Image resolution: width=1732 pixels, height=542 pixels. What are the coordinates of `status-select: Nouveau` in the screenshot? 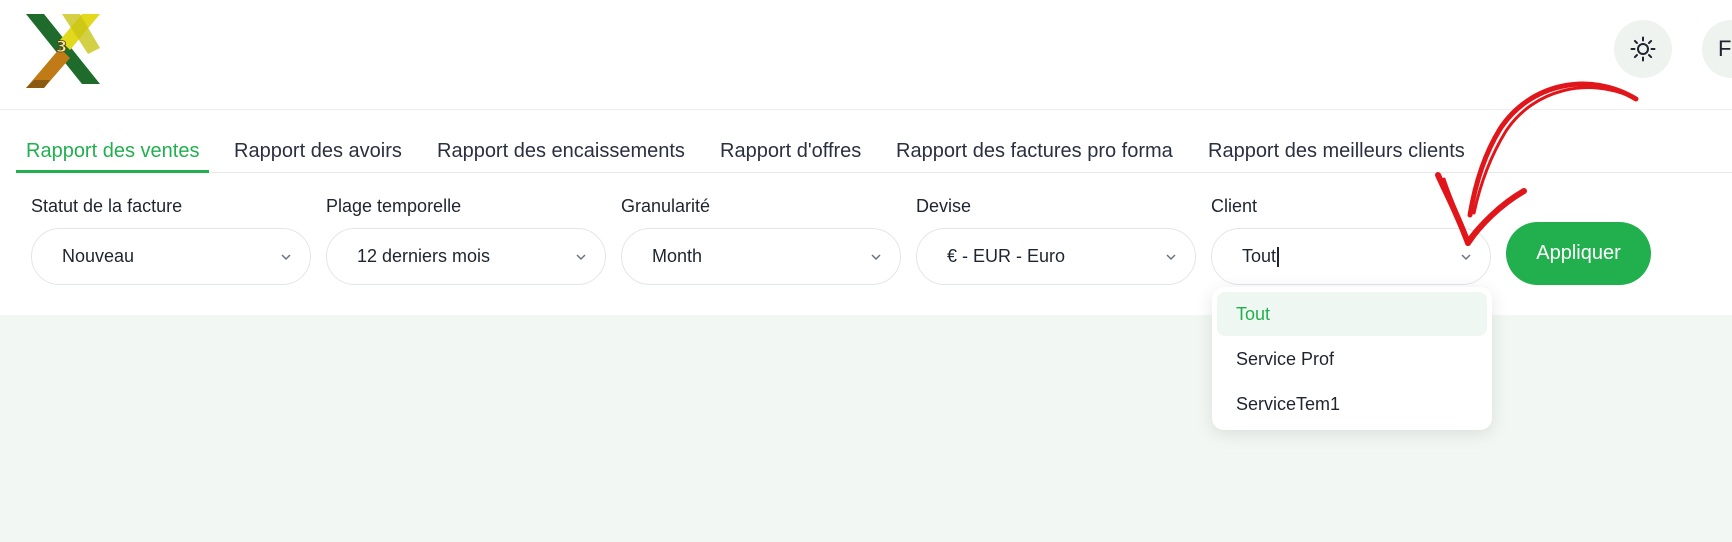 It's located at (171, 256).